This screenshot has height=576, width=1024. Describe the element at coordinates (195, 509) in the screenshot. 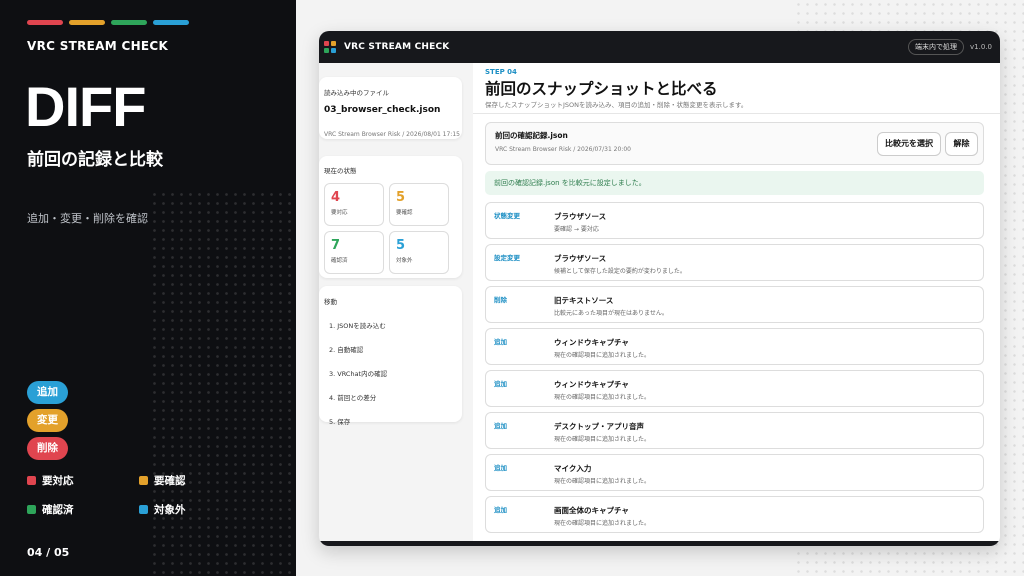

I see `legend-item: 対象外` at that location.